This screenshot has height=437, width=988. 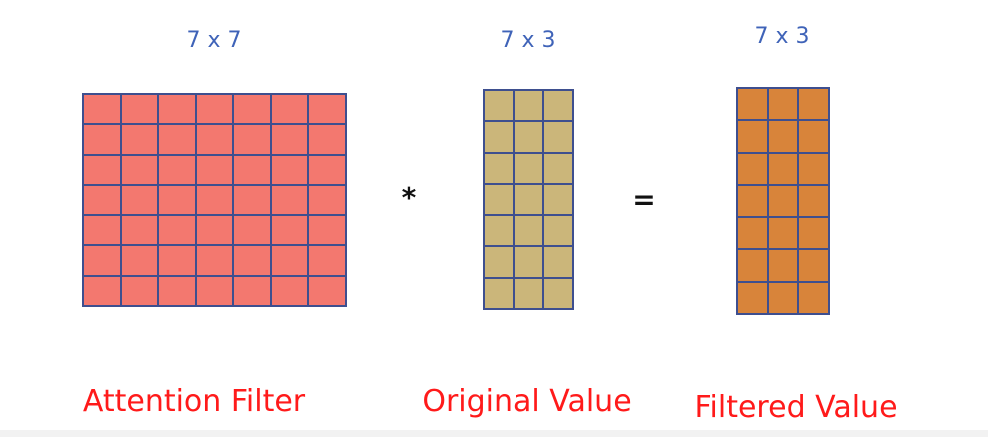 What do you see at coordinates (796, 407) in the screenshot?
I see `filtered-value-caption: Filtered Value` at bounding box center [796, 407].